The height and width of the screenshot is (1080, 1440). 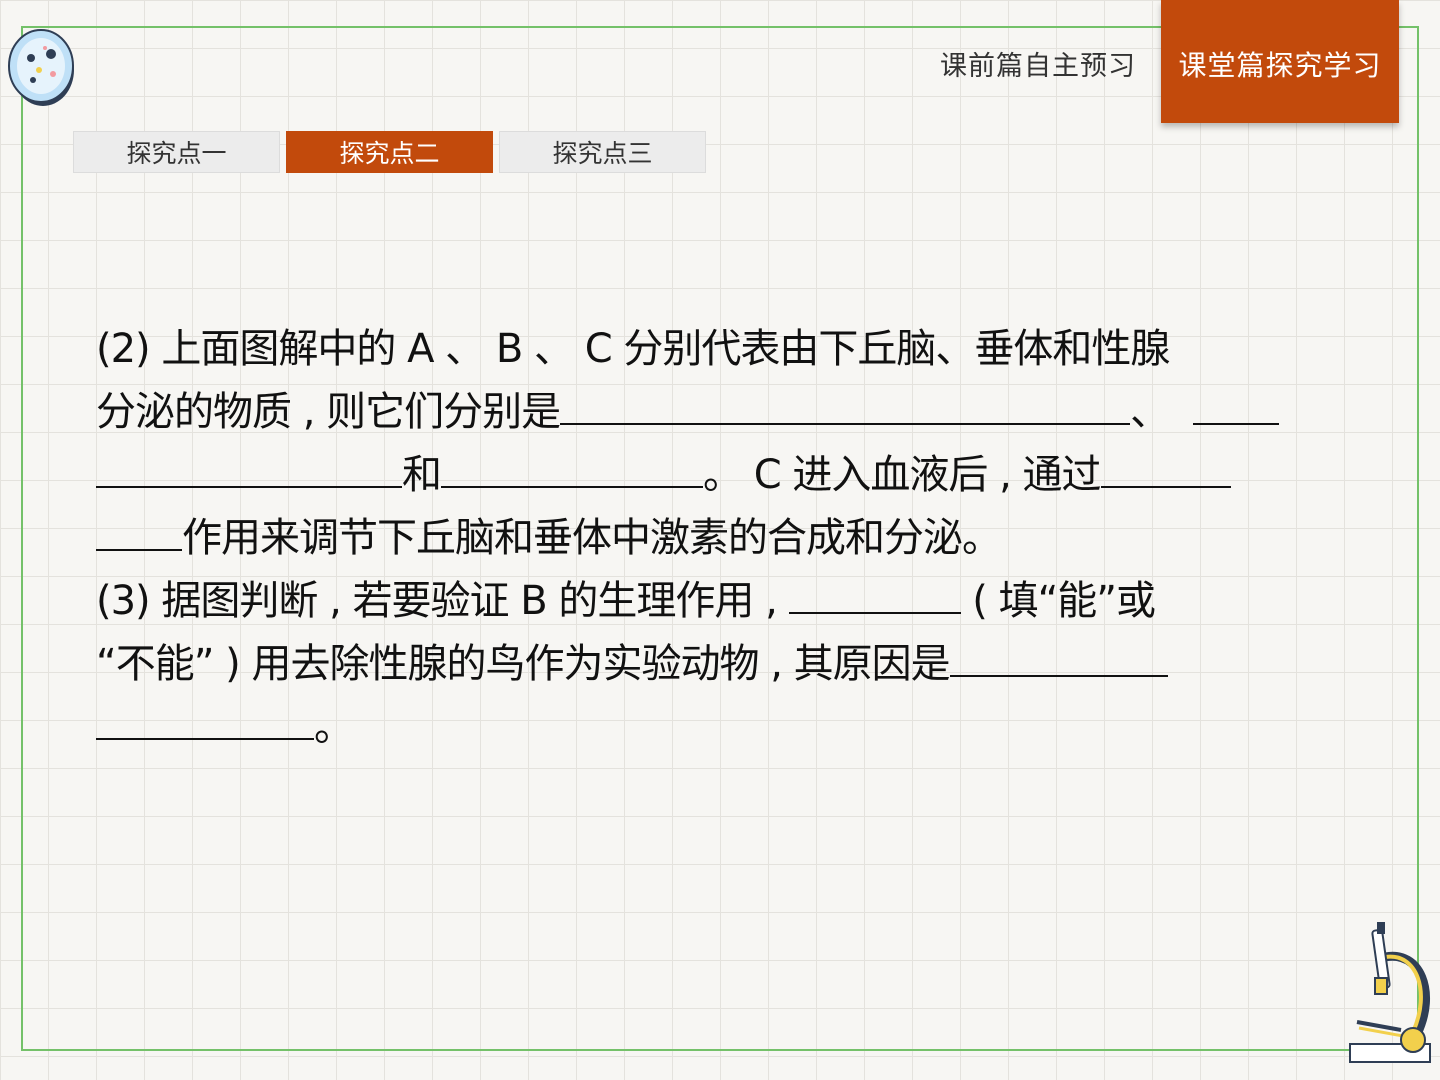 I want to click on q3-line-2: “不能” ) 用去除性腺的鸟作为实验动物 , 其原因是, so click(x=711, y=664).